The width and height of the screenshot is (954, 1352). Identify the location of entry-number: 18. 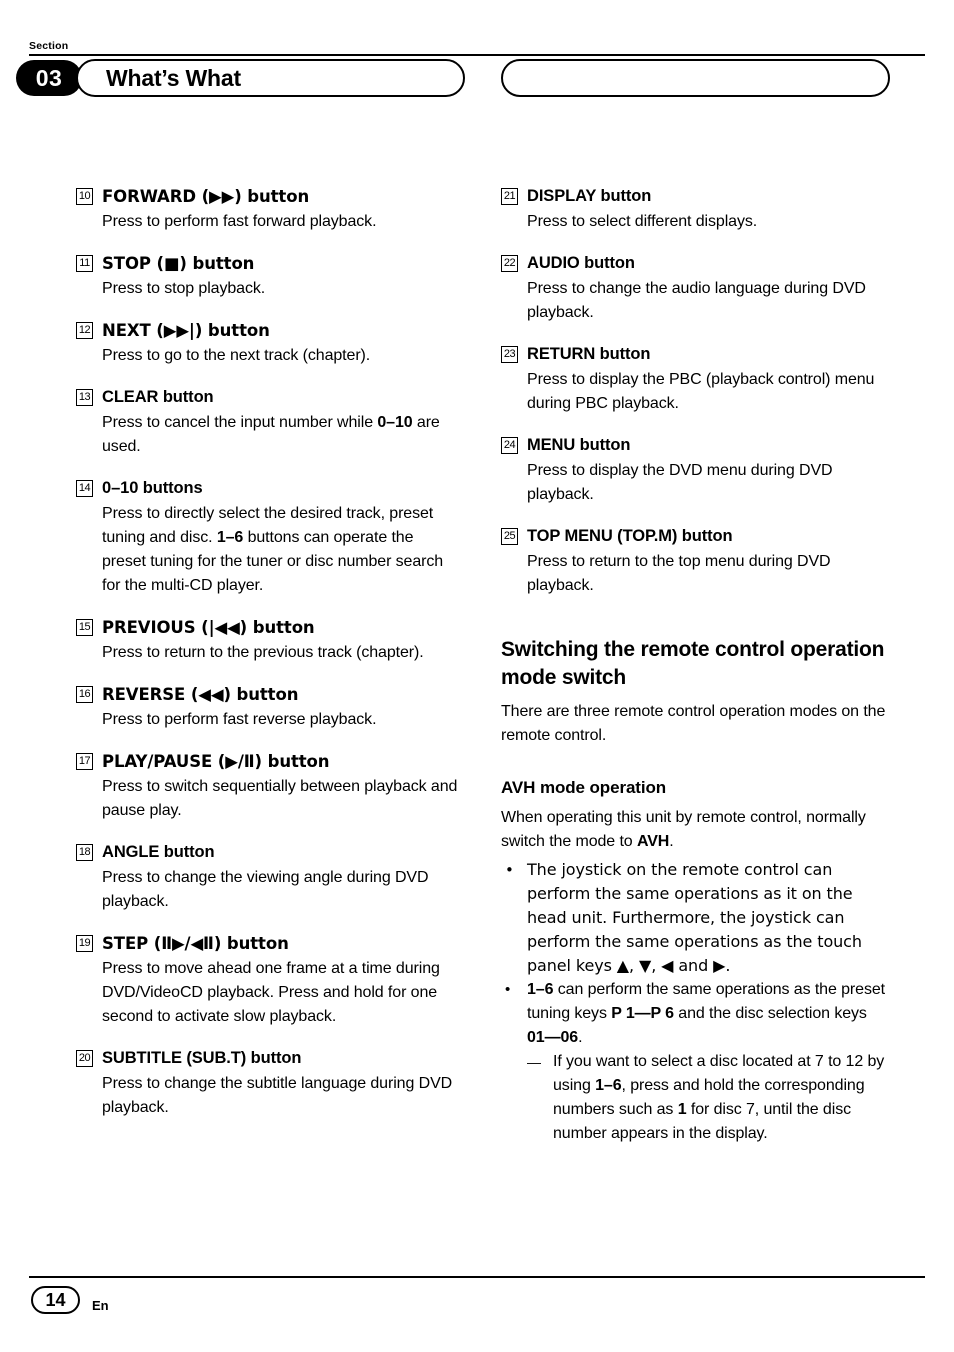
(84, 852).